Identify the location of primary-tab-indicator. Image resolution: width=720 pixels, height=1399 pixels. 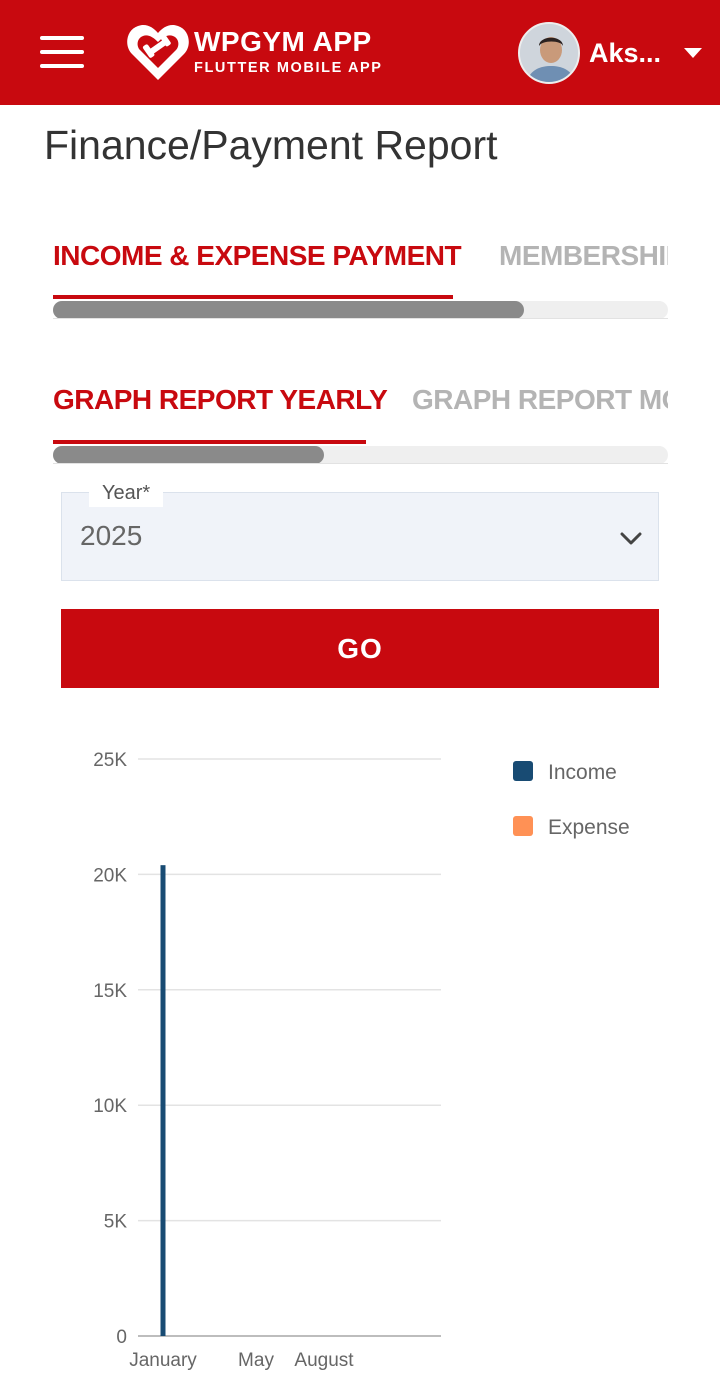
(253, 297).